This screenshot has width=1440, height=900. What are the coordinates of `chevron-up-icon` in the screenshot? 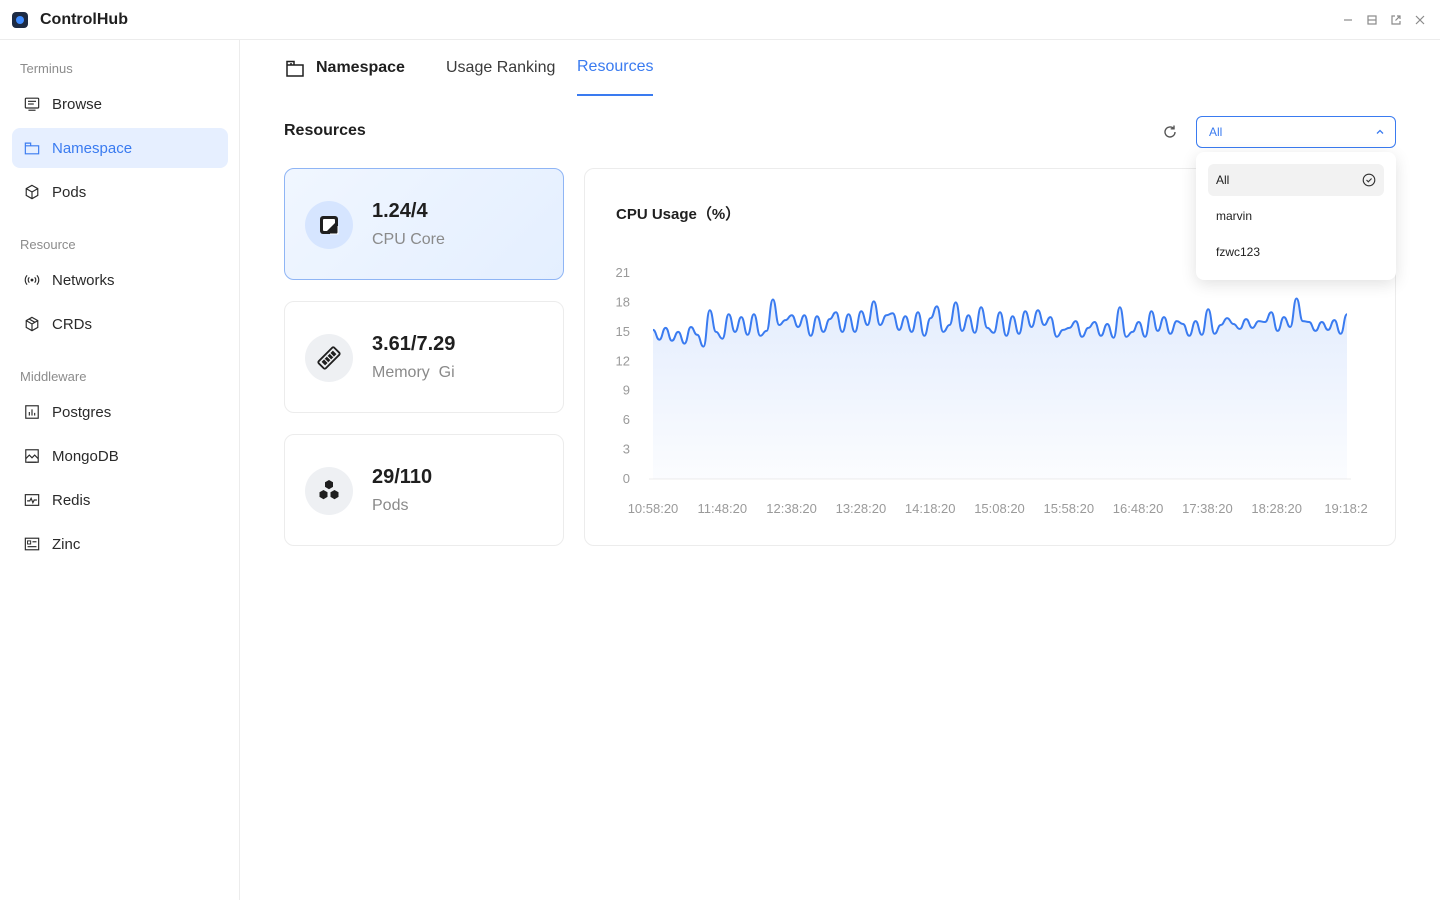 It's located at (1380, 131).